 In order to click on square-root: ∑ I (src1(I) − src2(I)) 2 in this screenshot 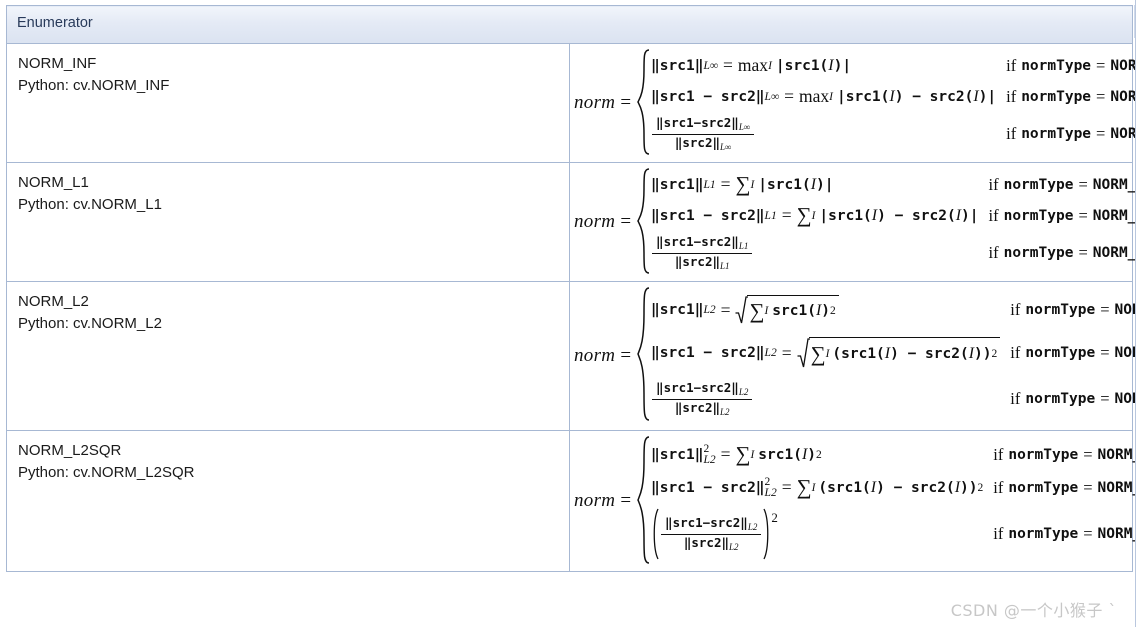, I will do `click(899, 353)`.